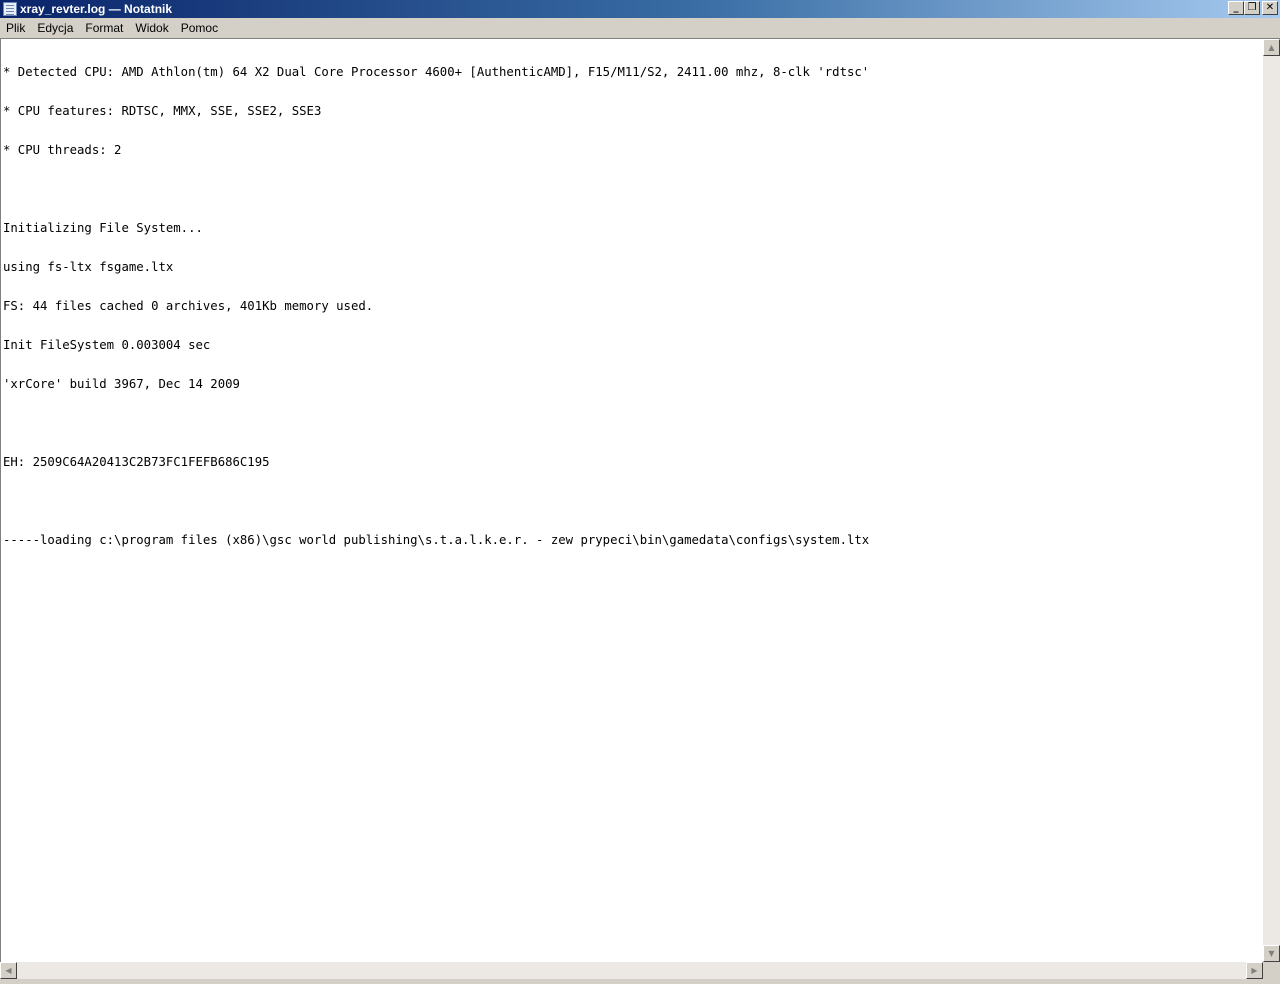  What do you see at coordinates (640, 981) in the screenshot?
I see `window-bottom-border` at bounding box center [640, 981].